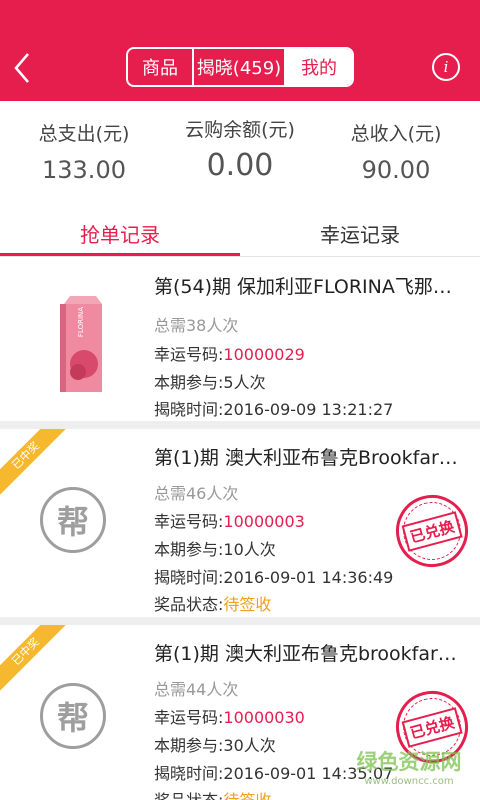 Image resolution: width=480 pixels, height=800 pixels. Describe the element at coordinates (409, 762) in the screenshot. I see `watermark-text: 绿色资源网` at that location.